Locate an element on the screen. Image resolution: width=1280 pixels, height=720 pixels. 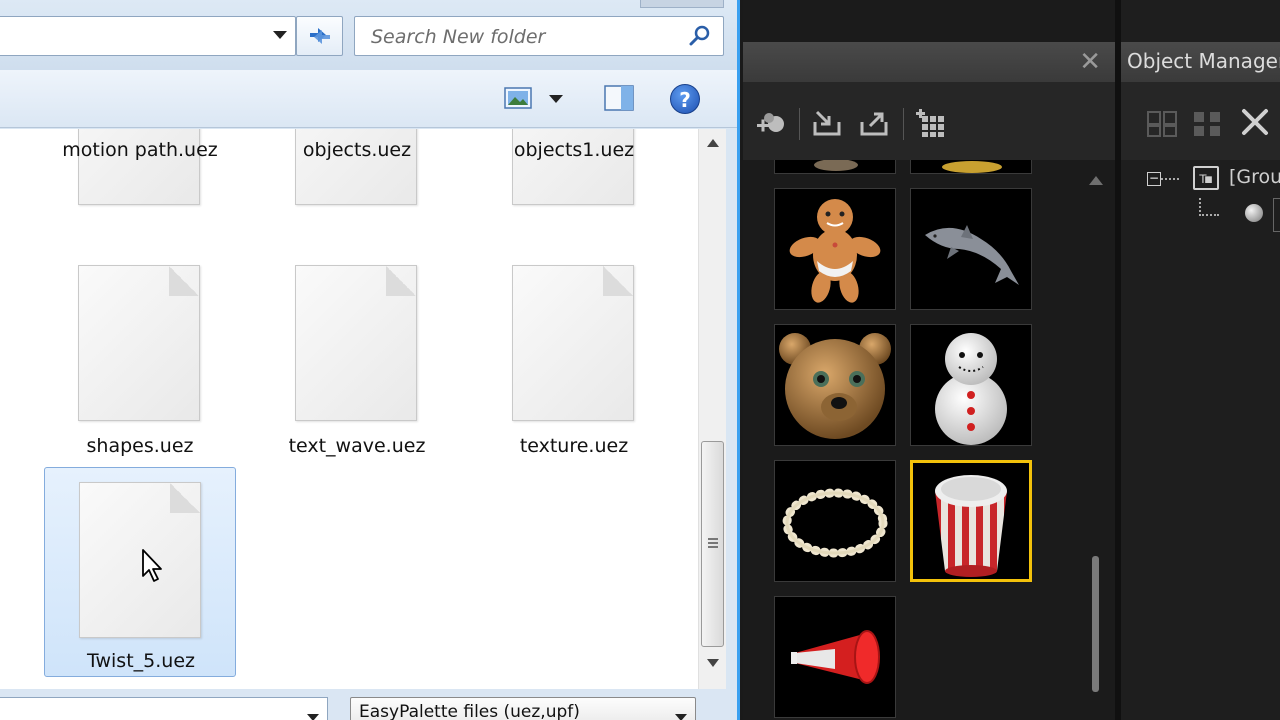
sphere-object-icon is located at coordinates (1254, 213).